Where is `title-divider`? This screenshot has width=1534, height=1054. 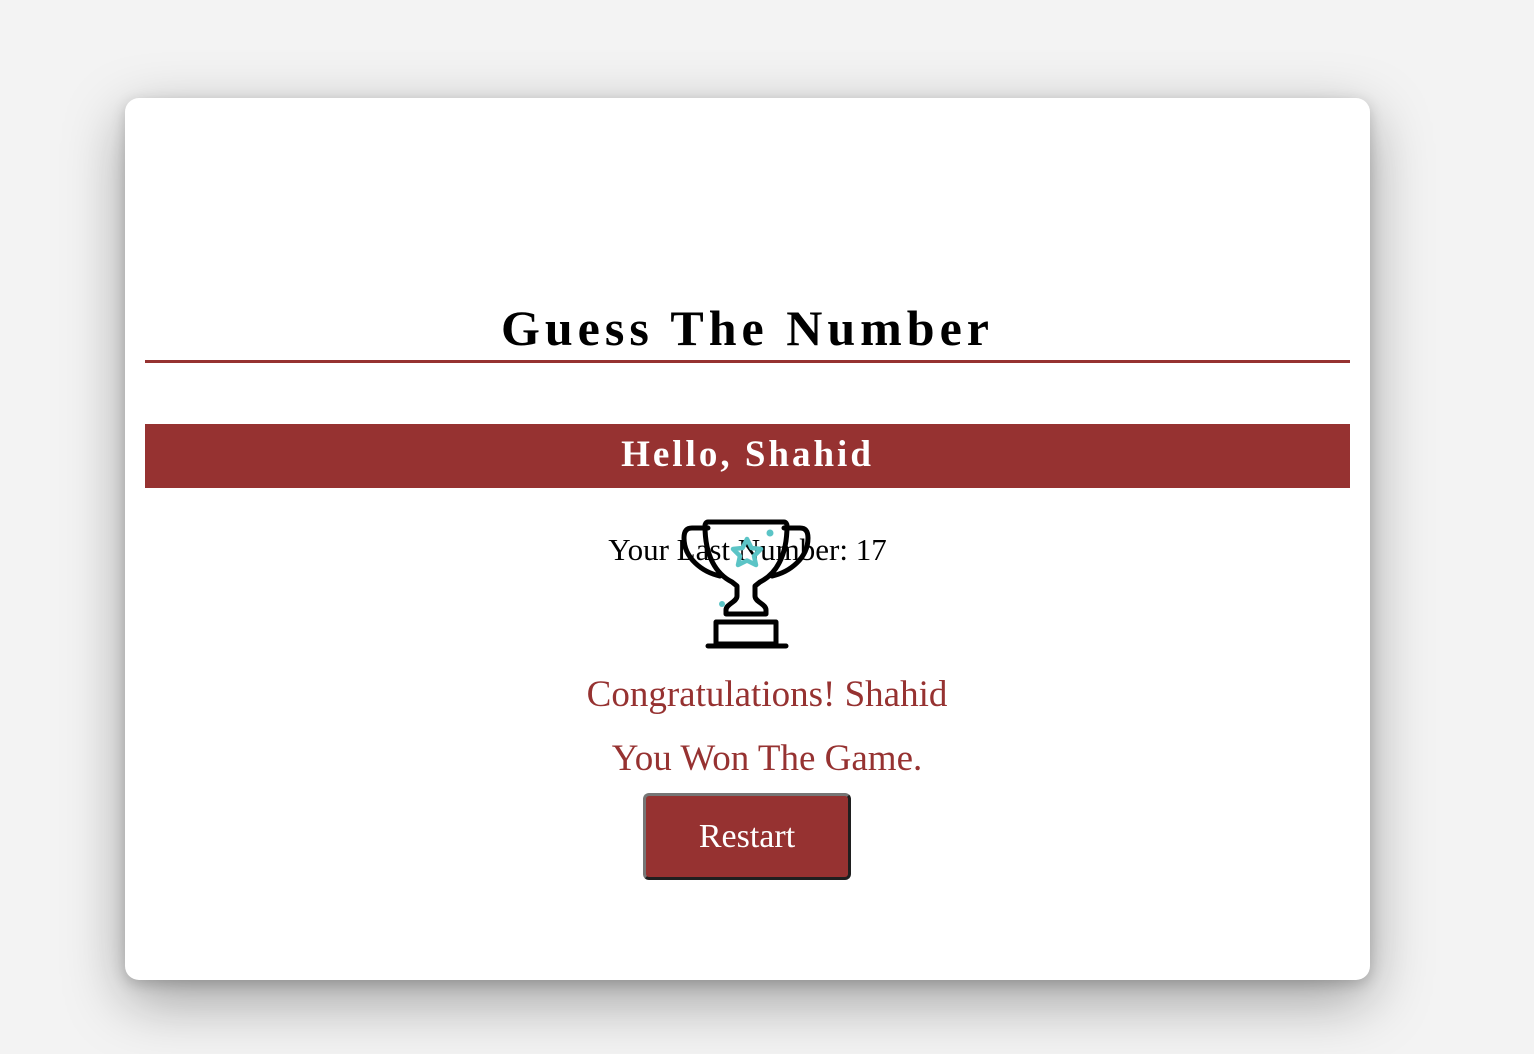 title-divider is located at coordinates (747, 361).